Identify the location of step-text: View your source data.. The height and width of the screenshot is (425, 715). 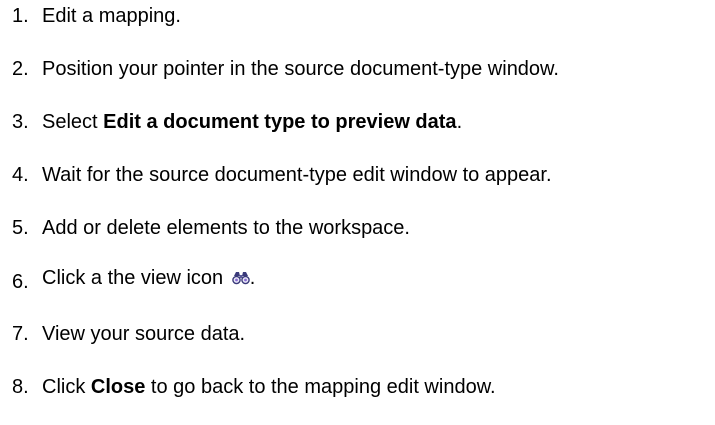
(144, 334).